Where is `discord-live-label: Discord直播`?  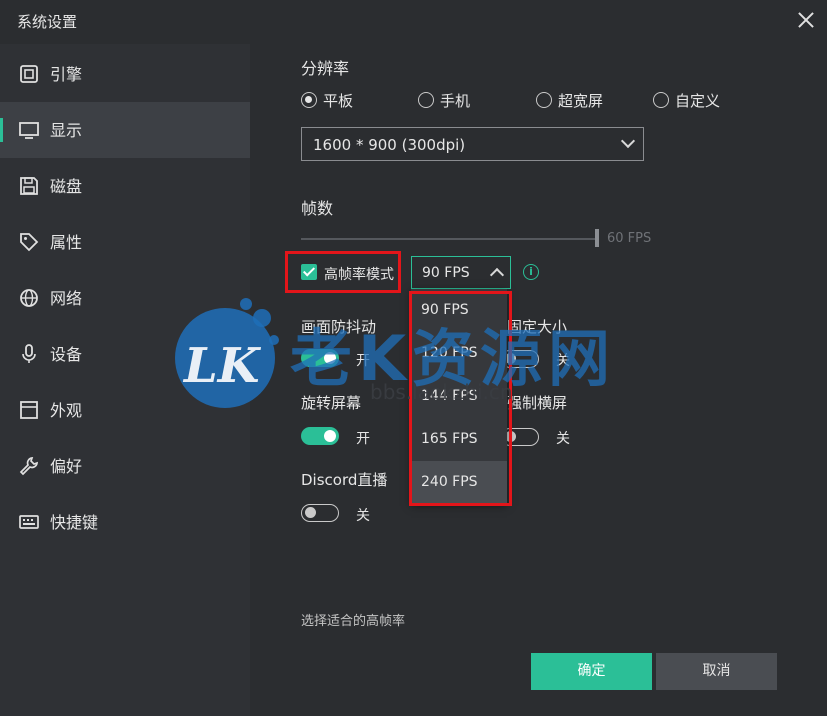 discord-live-label: Discord直播 is located at coordinates (344, 480).